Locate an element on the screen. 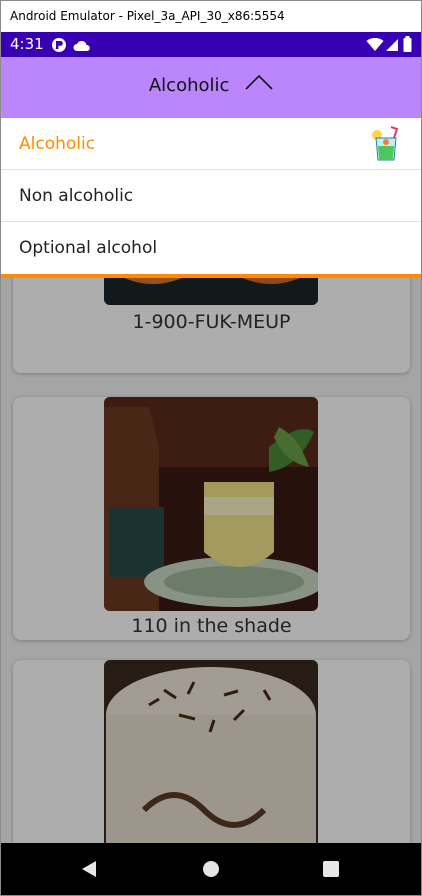 The image size is (422, 896). dropdown-item-optional-alcohol: Optional alcohol is located at coordinates (211, 248).